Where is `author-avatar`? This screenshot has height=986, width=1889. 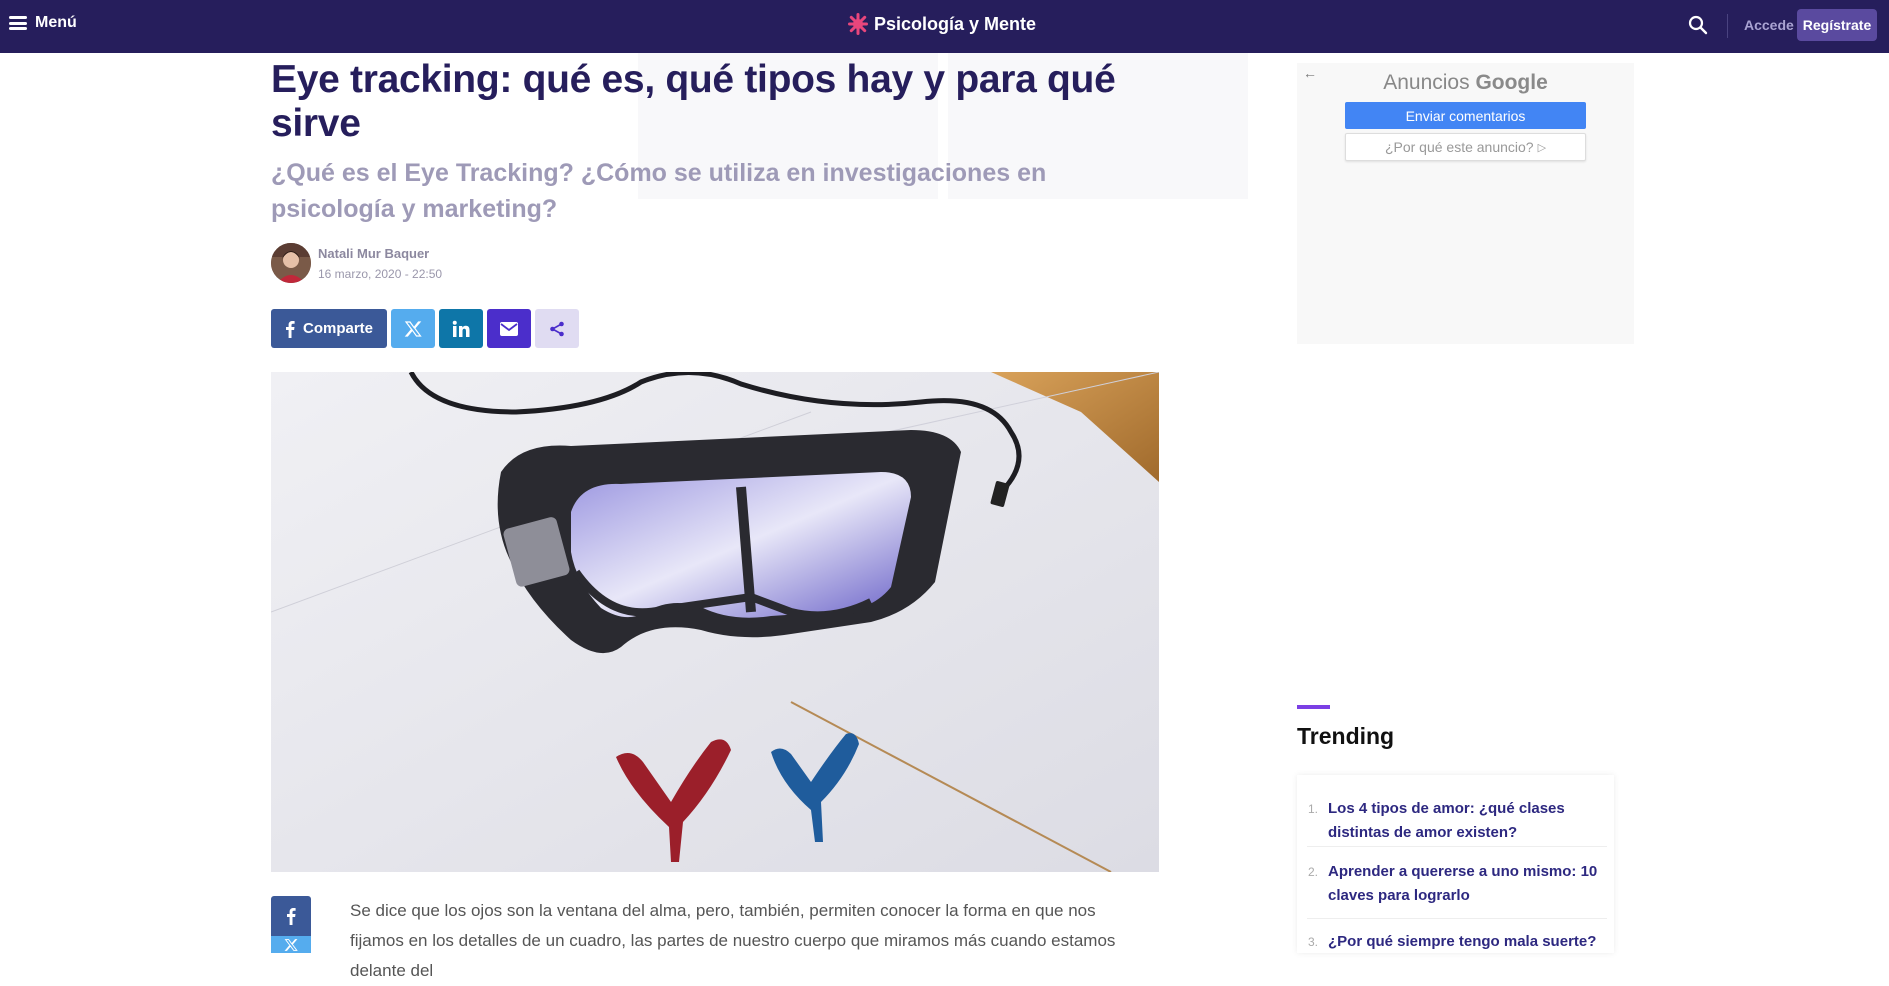
author-avatar is located at coordinates (291, 263).